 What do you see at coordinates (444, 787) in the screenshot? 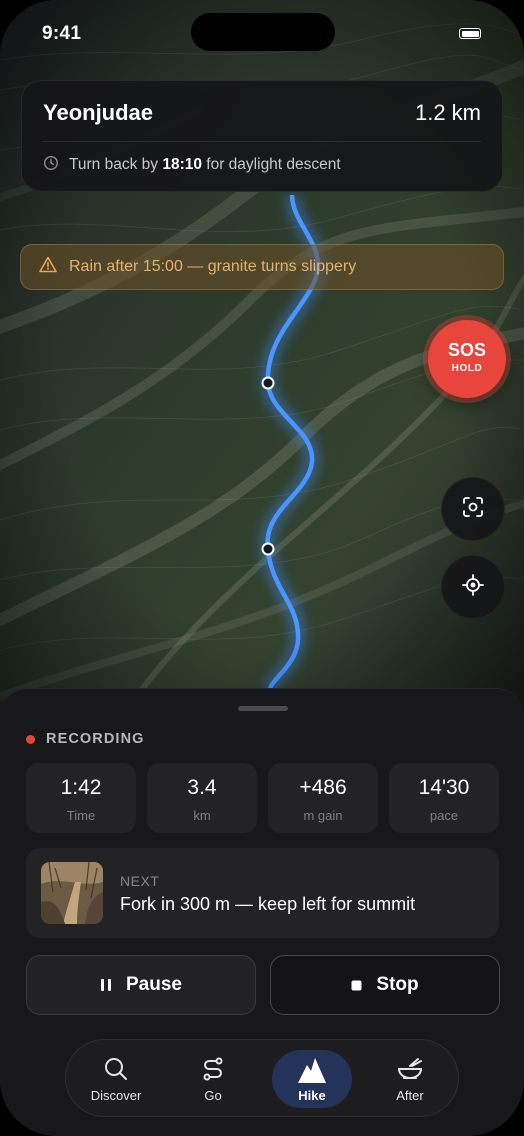
I see `stat-value: 14'30` at bounding box center [444, 787].